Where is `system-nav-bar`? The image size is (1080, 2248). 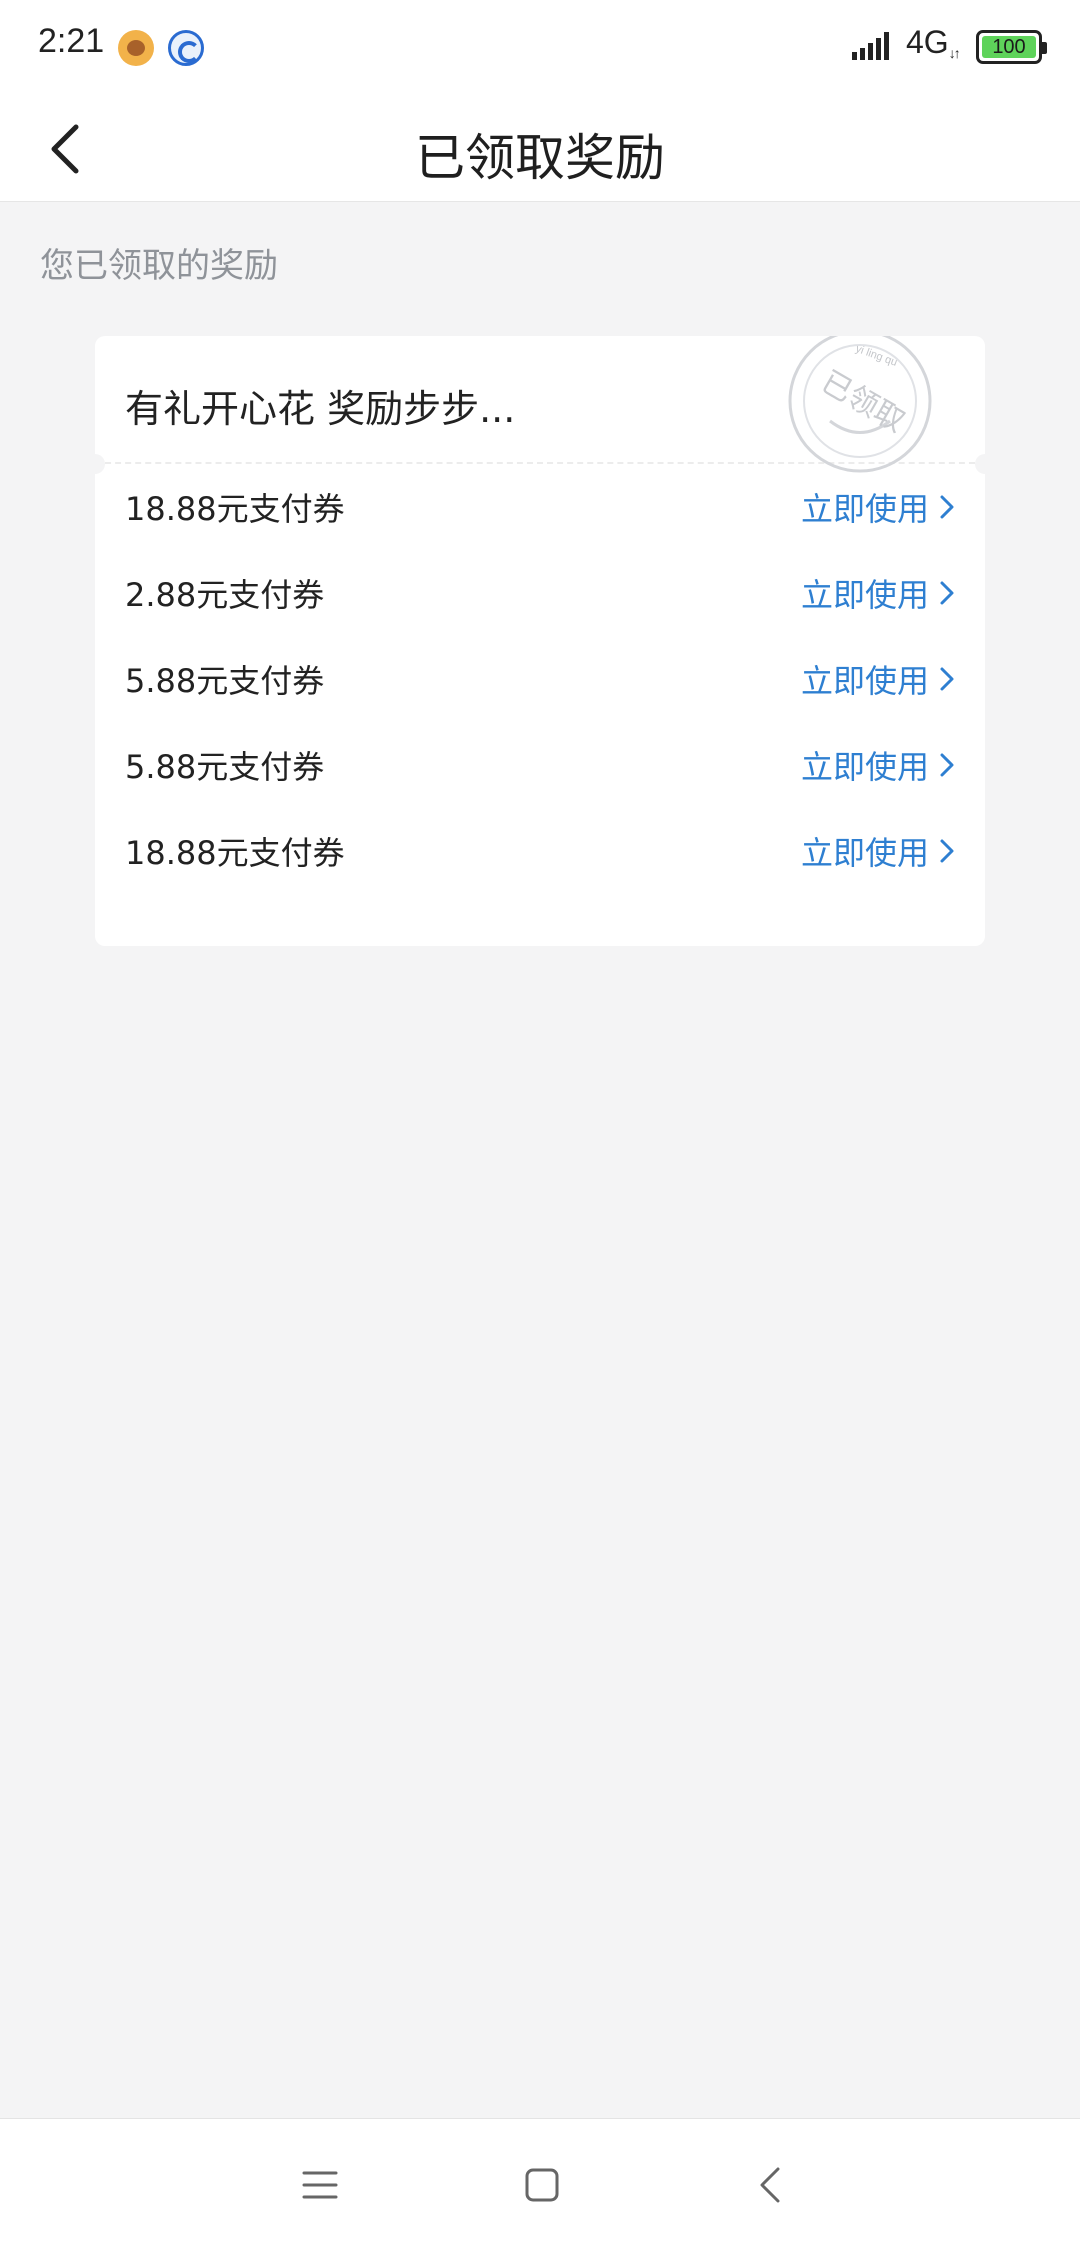 system-nav-bar is located at coordinates (540, 2183).